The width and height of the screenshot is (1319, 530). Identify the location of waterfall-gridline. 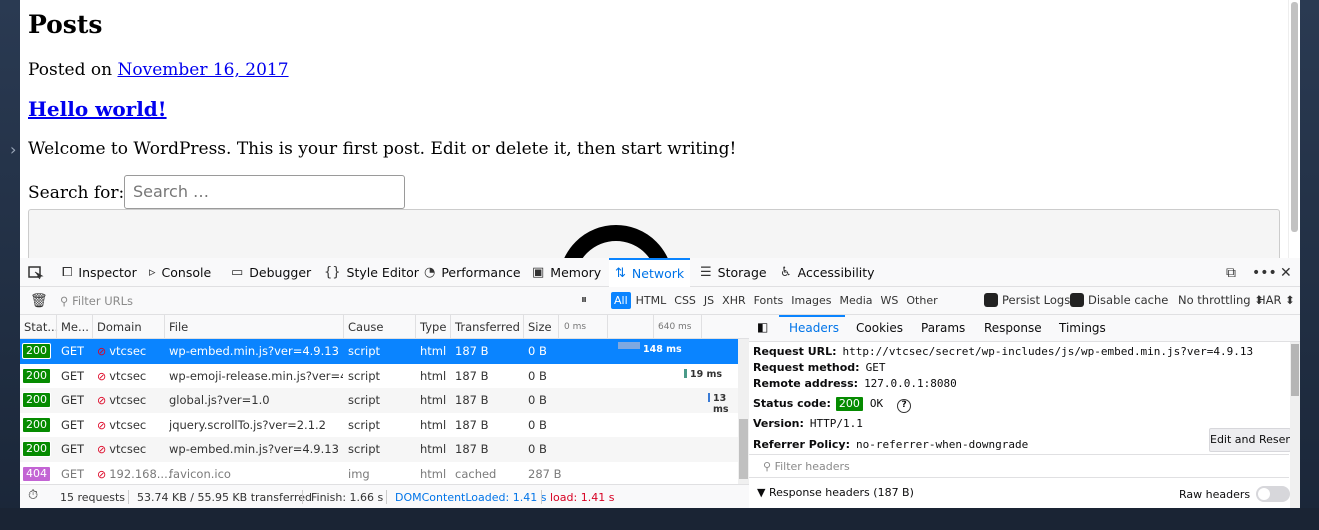
(653, 327).